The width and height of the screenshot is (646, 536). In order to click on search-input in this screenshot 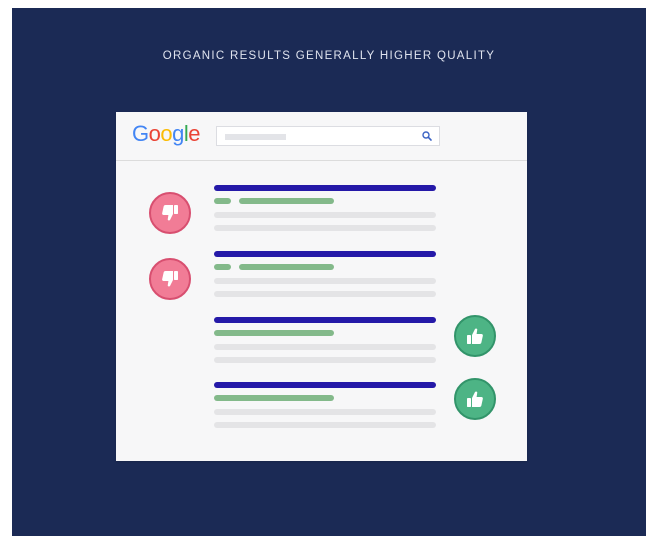, I will do `click(328, 136)`.